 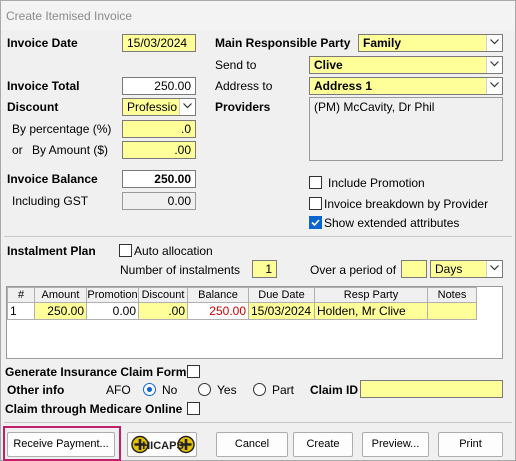 I want to click on cell-resp-party: Holden, Mr Clive, so click(x=371, y=311).